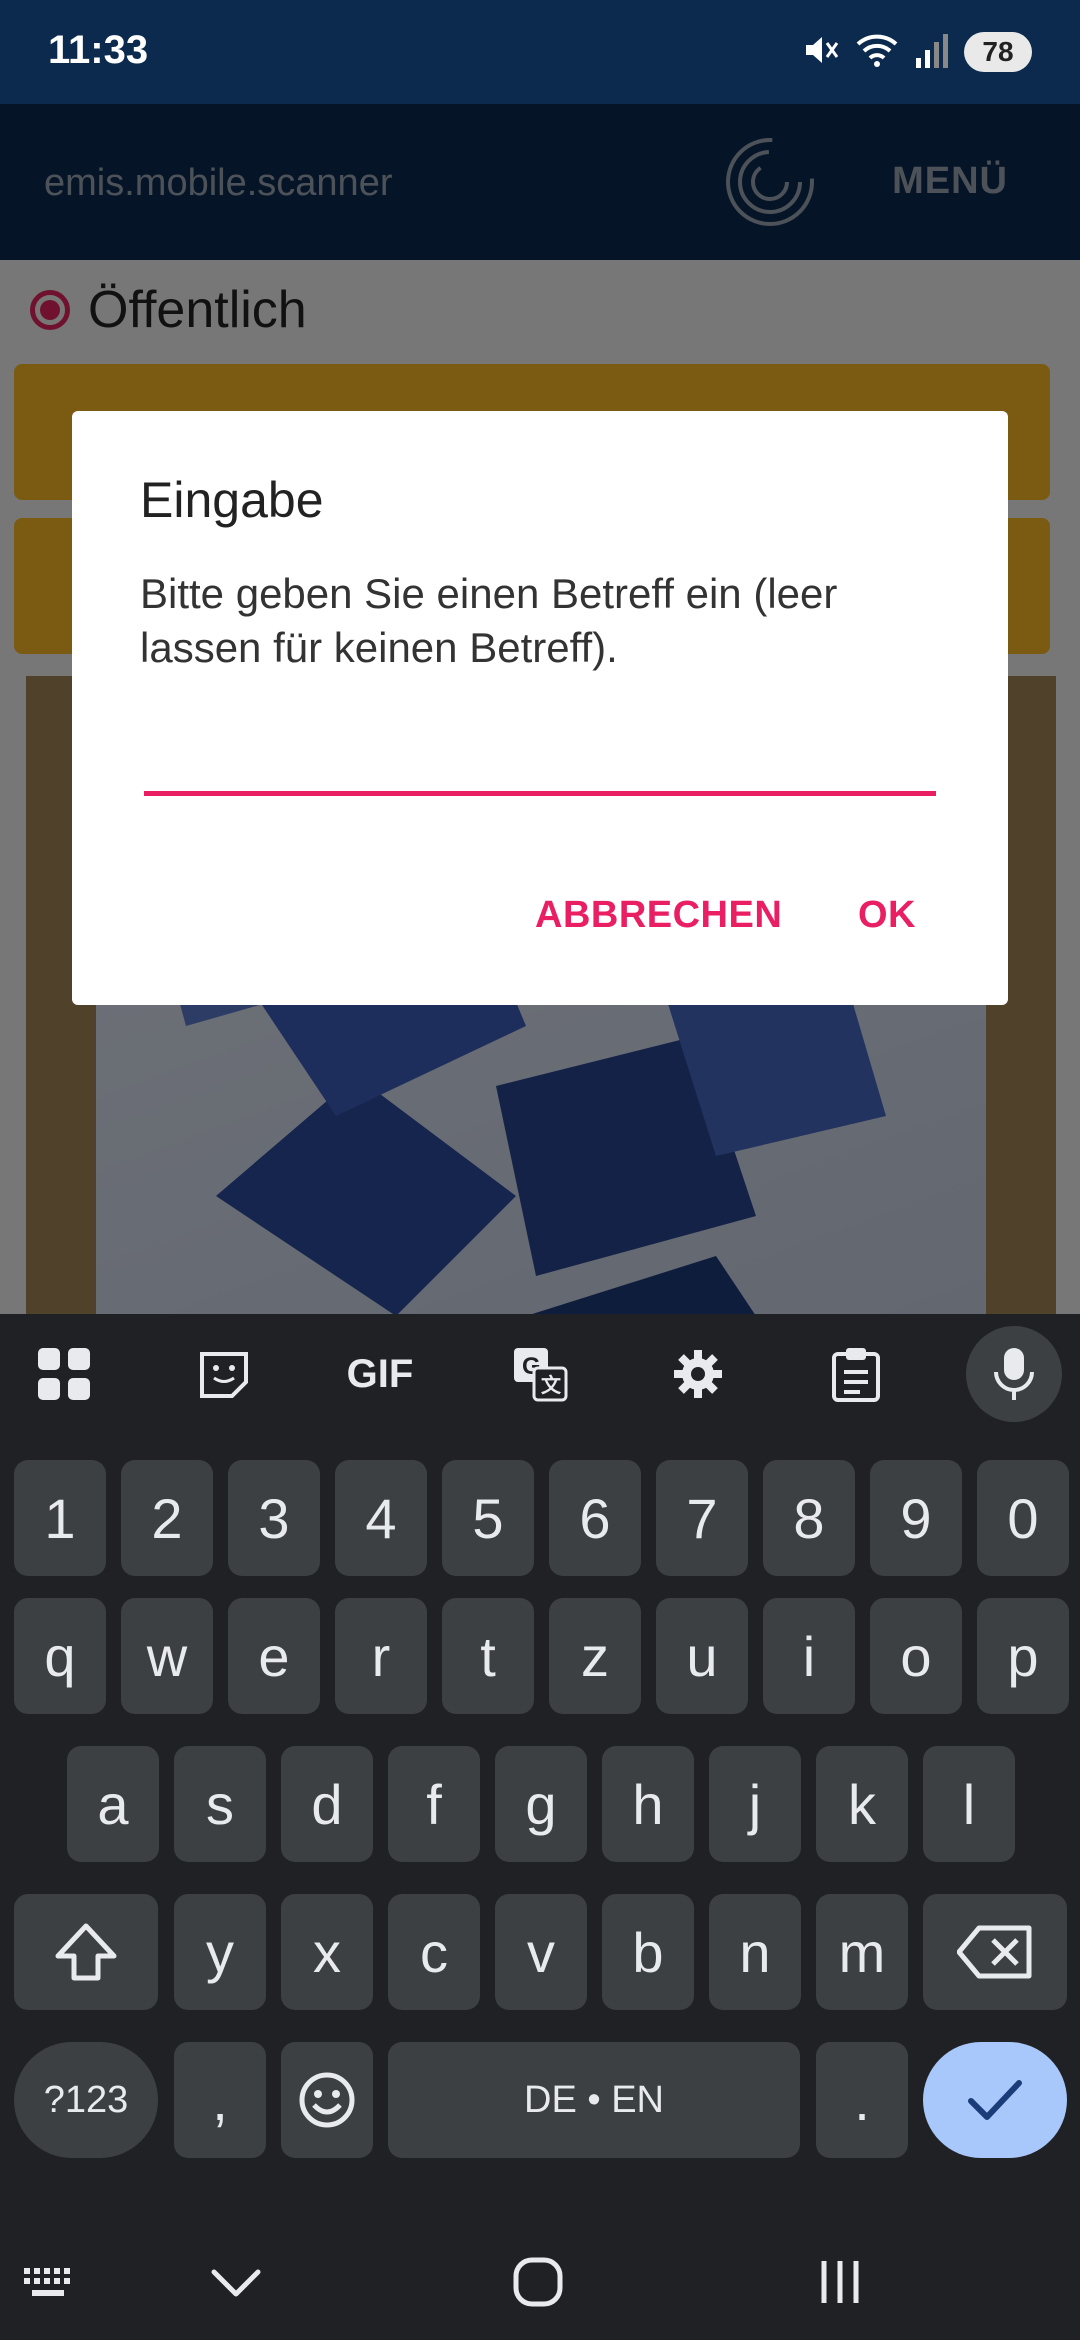 The width and height of the screenshot is (1080, 2340). I want to click on signal-icon, so click(932, 52).